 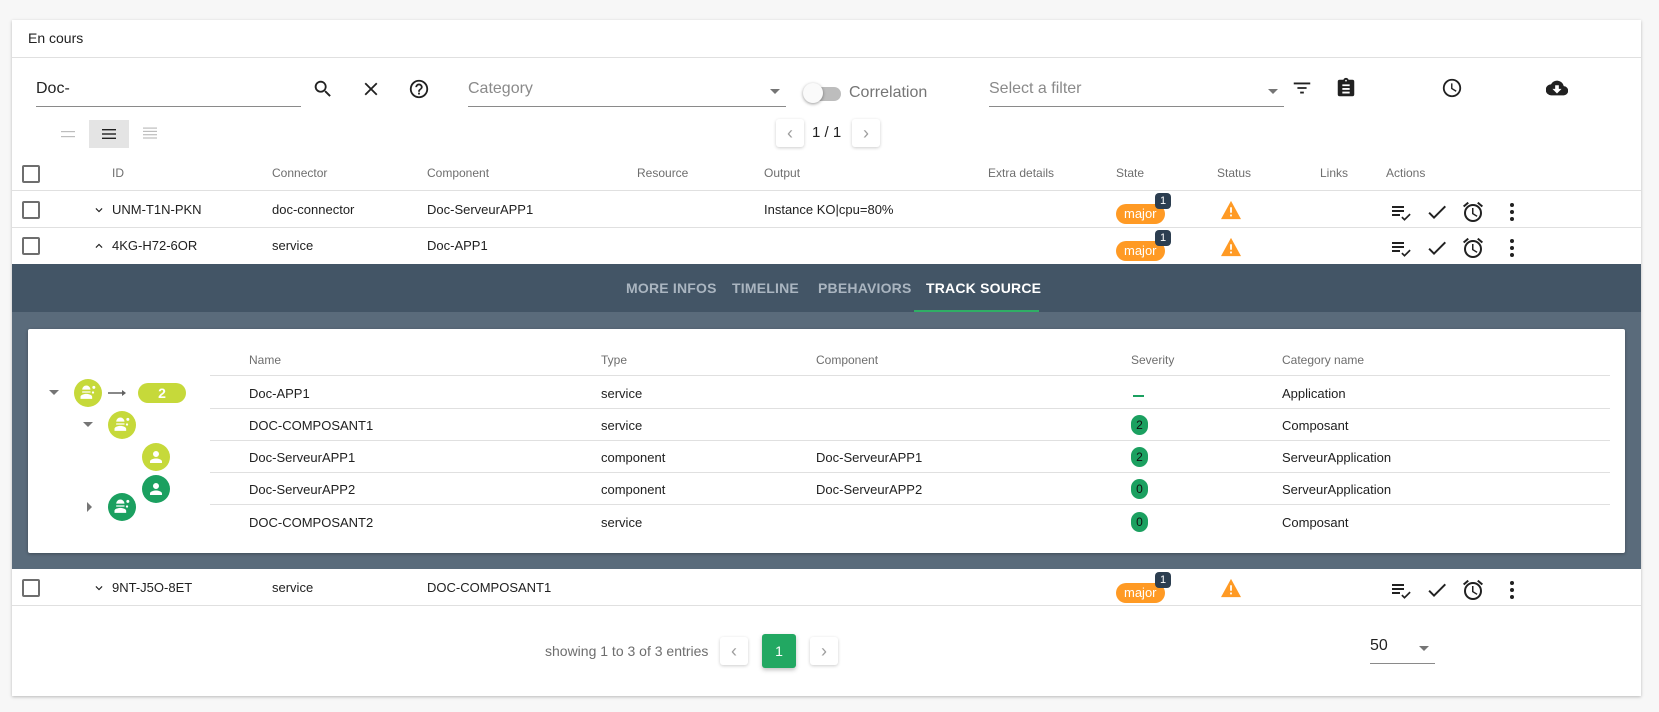 I want to click on clear-search-button, so click(x=371, y=89).